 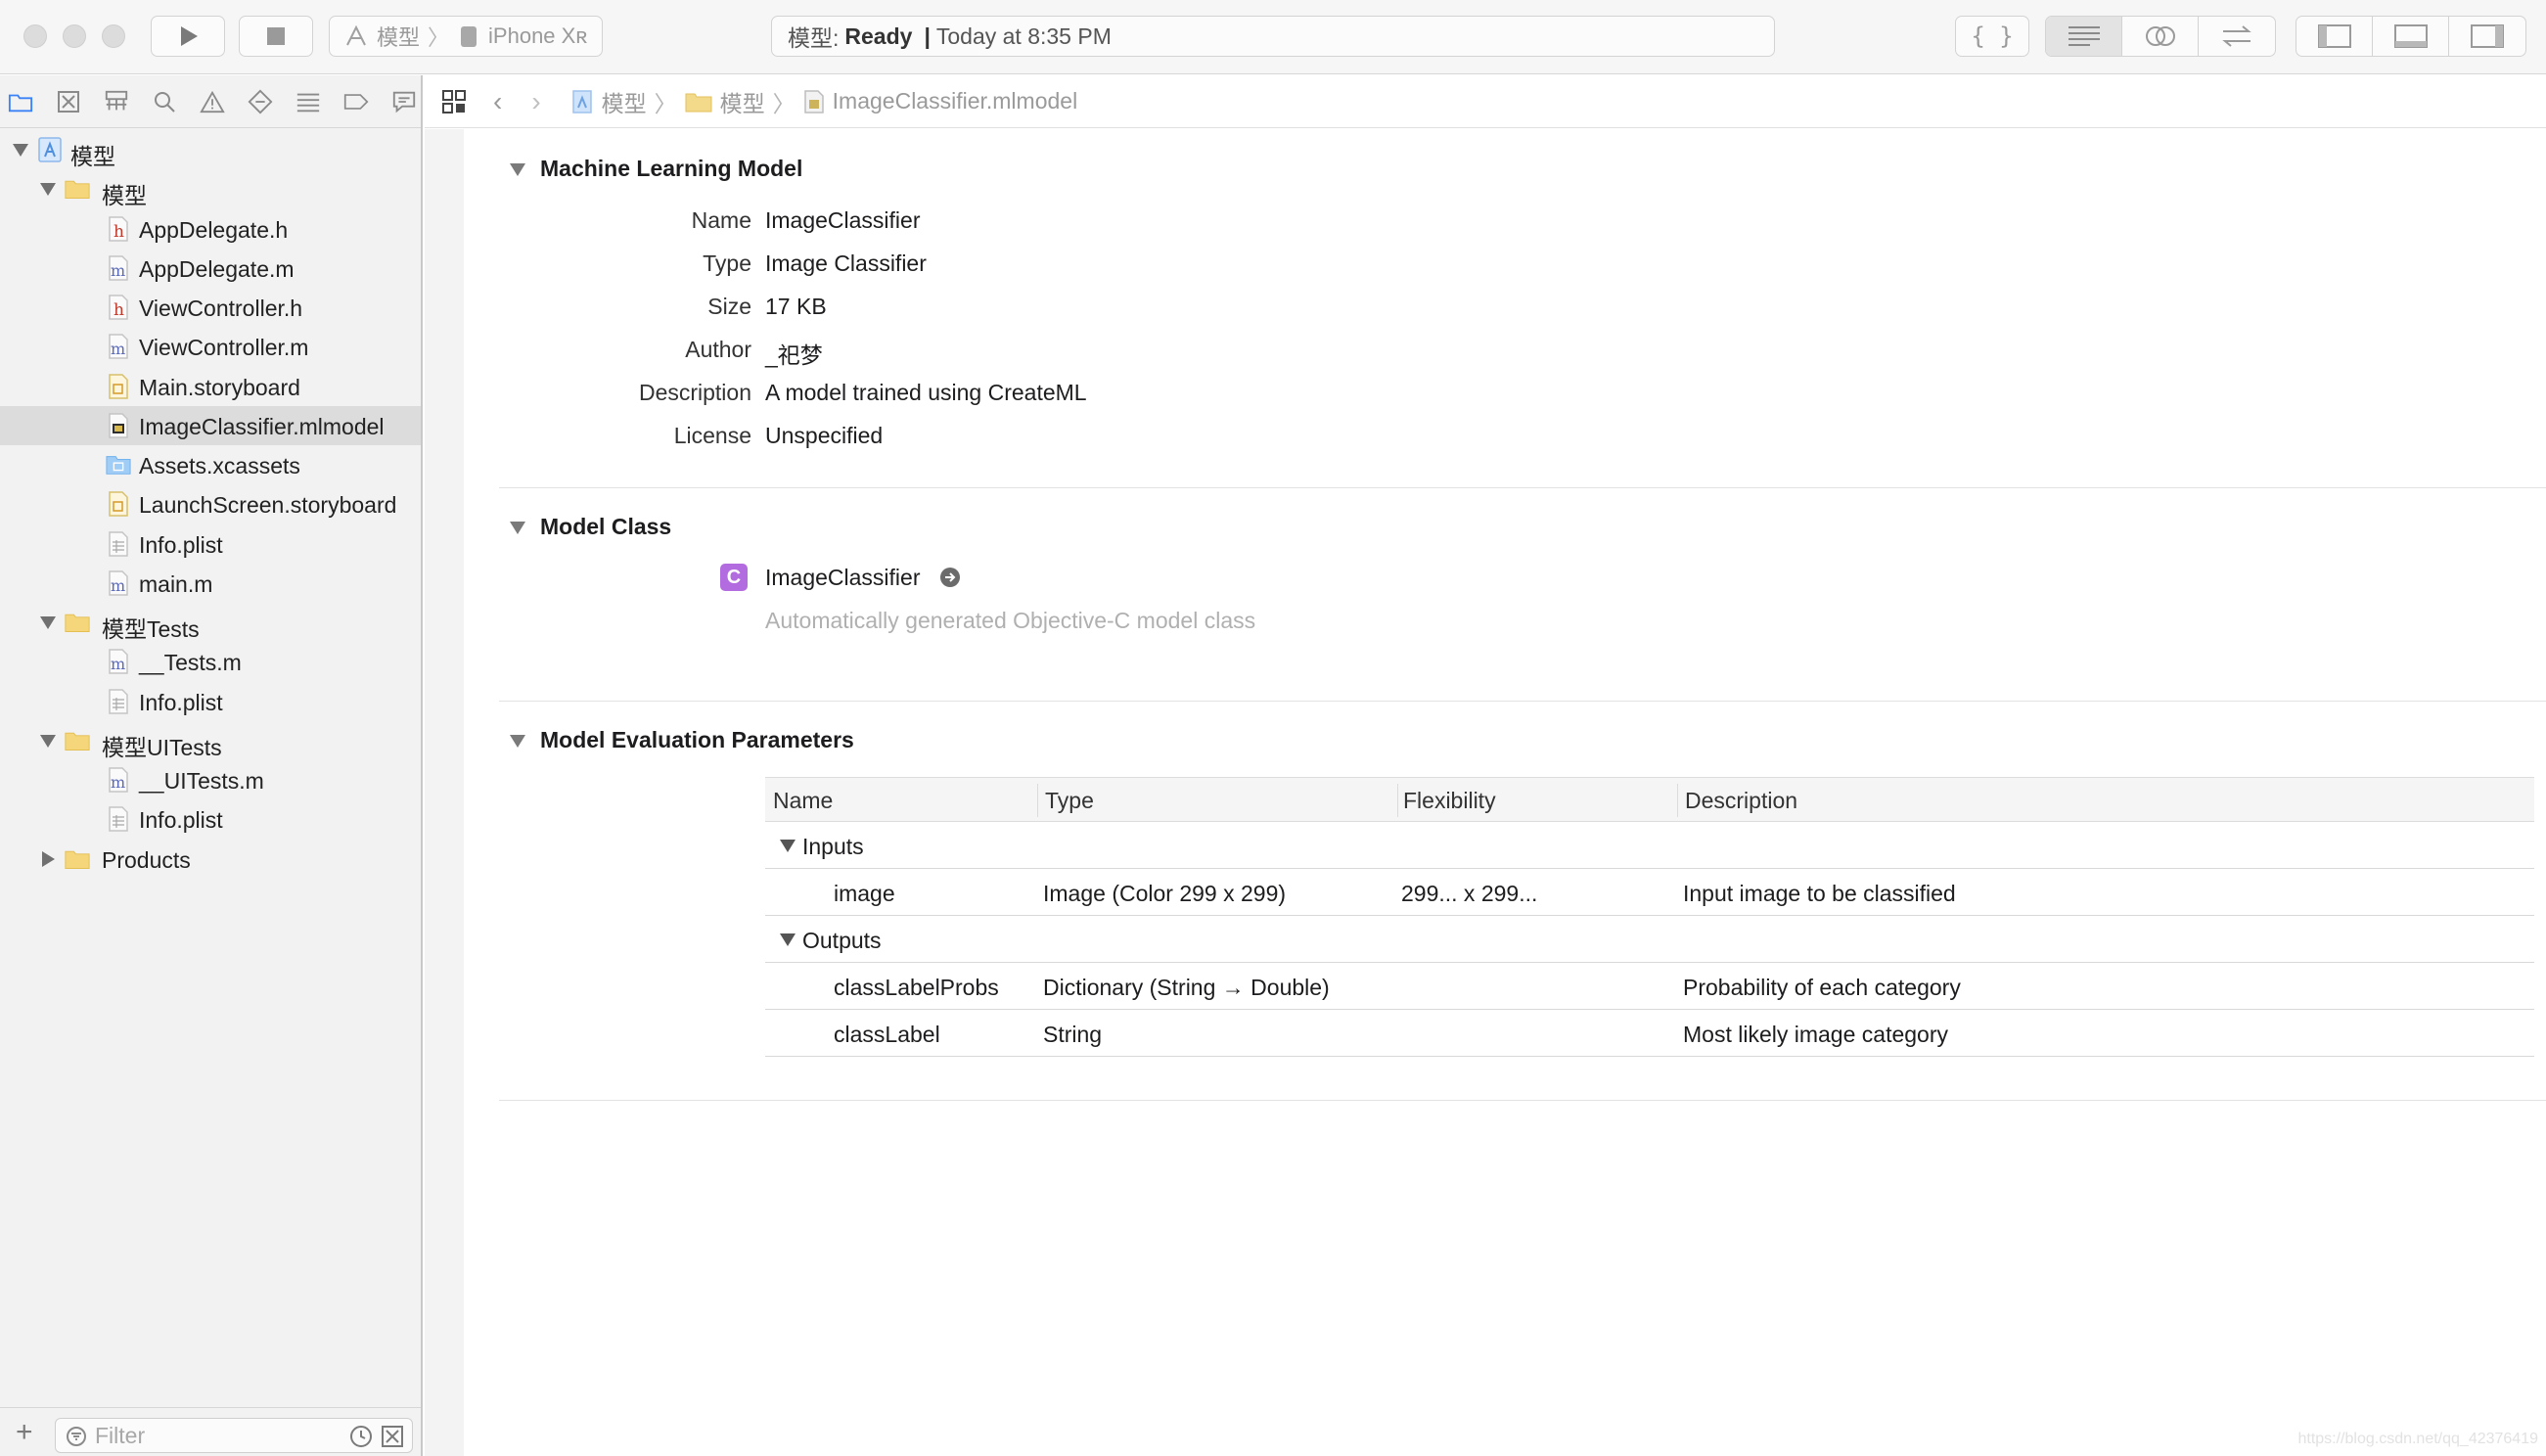 I want to click on tree-file-row: LaunchScreen.storyboard, so click(x=210, y=503).